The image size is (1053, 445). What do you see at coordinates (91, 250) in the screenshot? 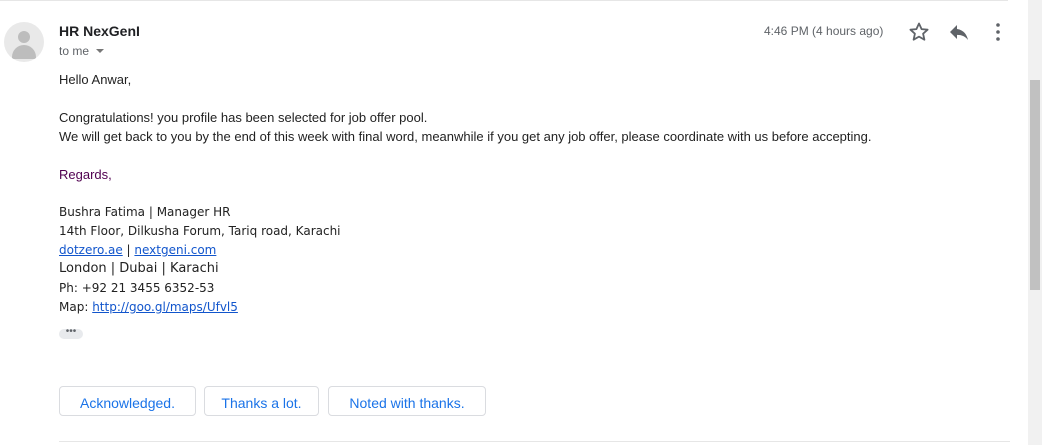
I see `link-dotzero: dotzero.ae` at bounding box center [91, 250].